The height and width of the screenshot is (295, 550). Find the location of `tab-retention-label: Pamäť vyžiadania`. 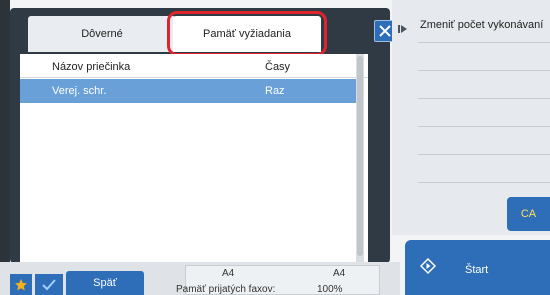

tab-retention-label: Pamäť vyžiadania is located at coordinates (247, 34).